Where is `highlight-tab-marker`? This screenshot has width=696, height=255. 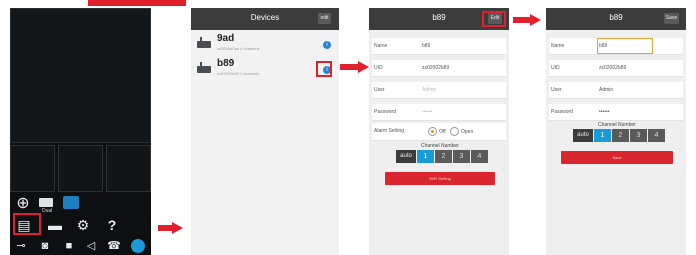
highlight-tab-marker is located at coordinates (137, 3).